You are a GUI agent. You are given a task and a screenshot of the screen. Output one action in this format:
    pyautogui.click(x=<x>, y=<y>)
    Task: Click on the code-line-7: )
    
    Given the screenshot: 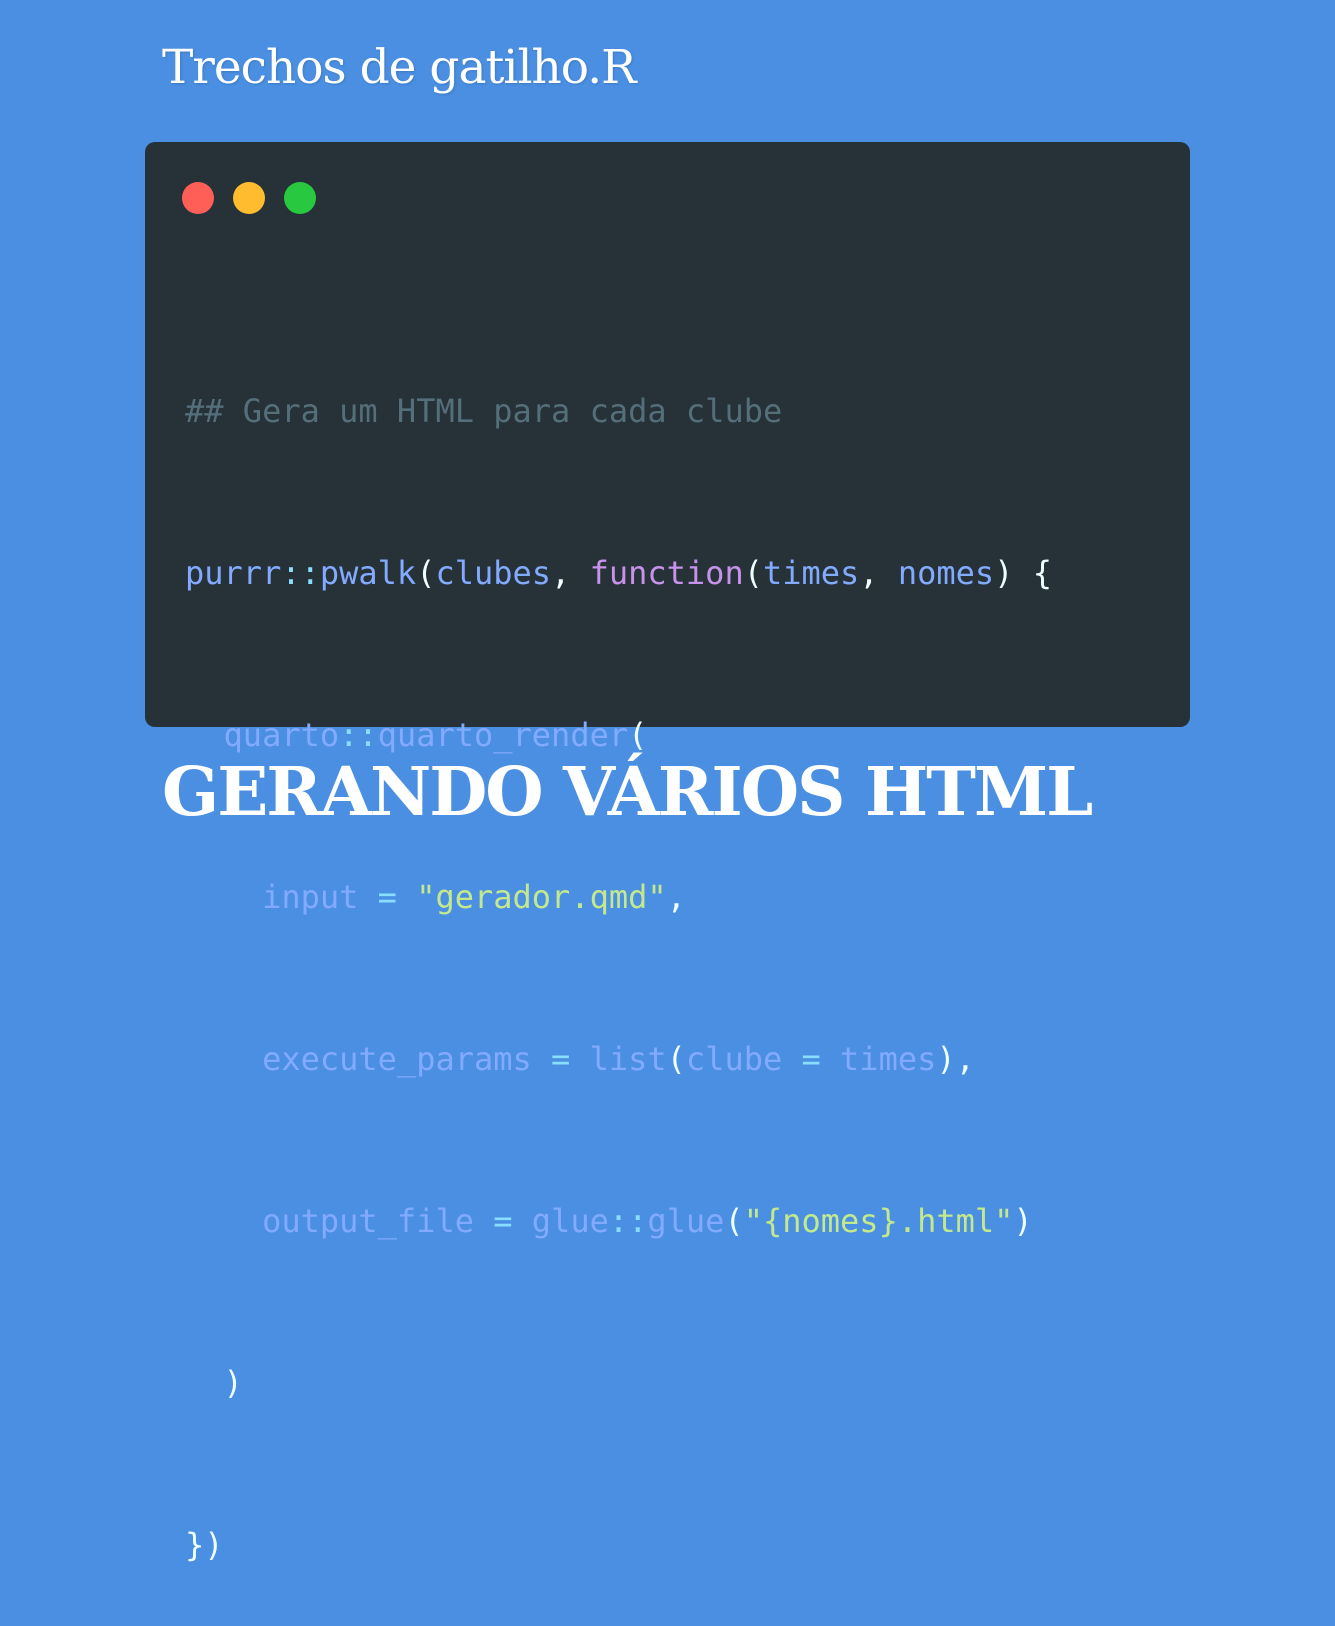 What is the action you would take?
    pyautogui.click(x=233, y=1383)
    